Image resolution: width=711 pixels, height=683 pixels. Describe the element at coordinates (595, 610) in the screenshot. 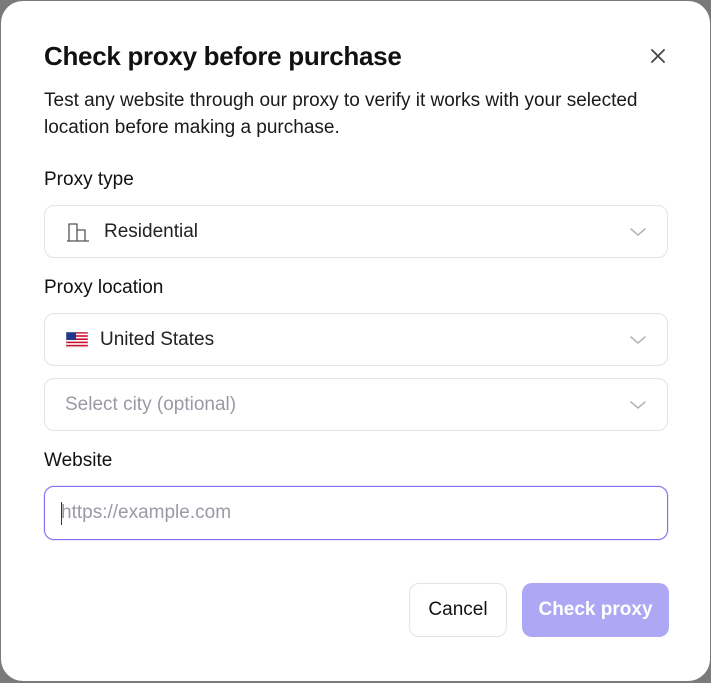

I see `check-proxy-button: Check proxy` at that location.